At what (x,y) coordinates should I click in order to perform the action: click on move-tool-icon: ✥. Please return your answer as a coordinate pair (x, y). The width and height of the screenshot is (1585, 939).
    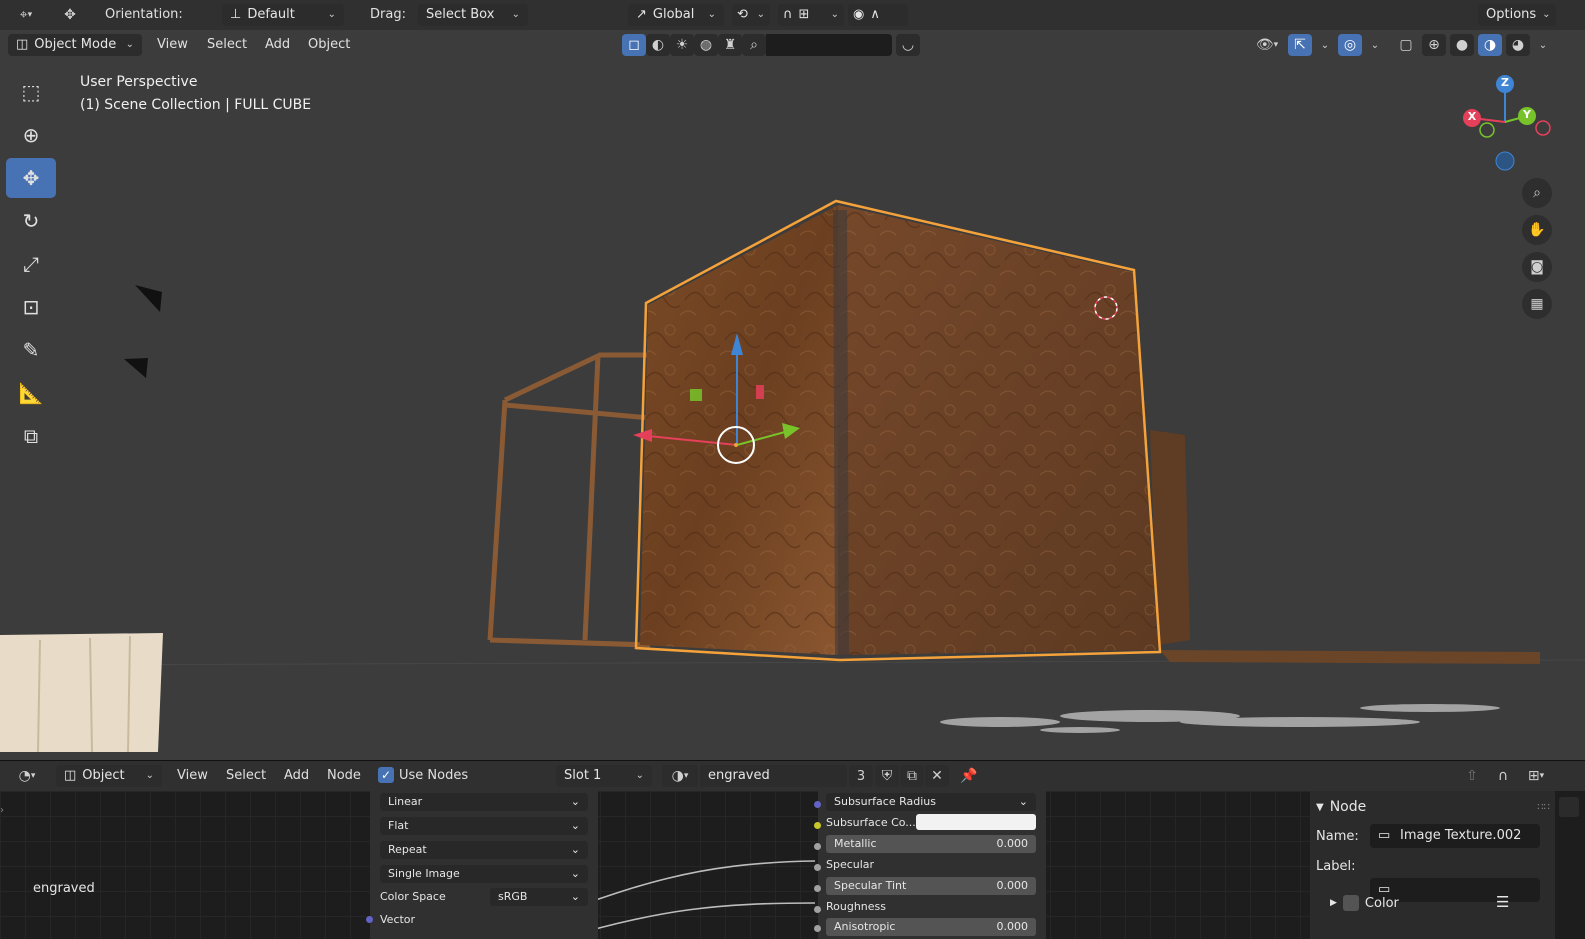
    Looking at the image, I should click on (31, 178).